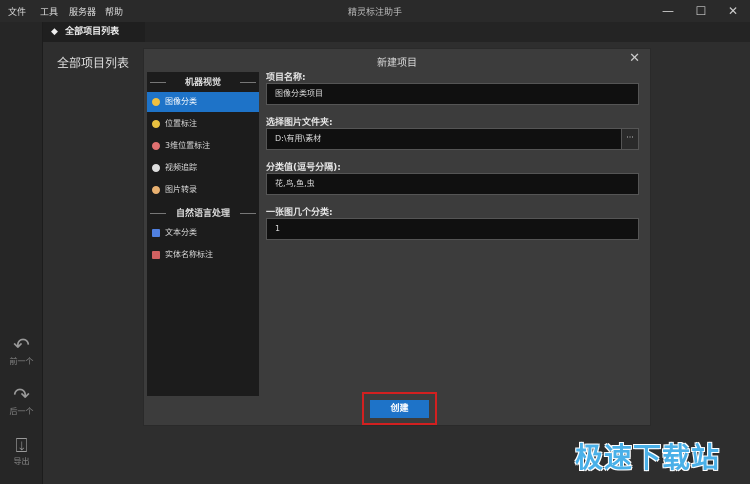  What do you see at coordinates (444, 139) in the screenshot?
I see `folder-input: D:\有用\素材` at bounding box center [444, 139].